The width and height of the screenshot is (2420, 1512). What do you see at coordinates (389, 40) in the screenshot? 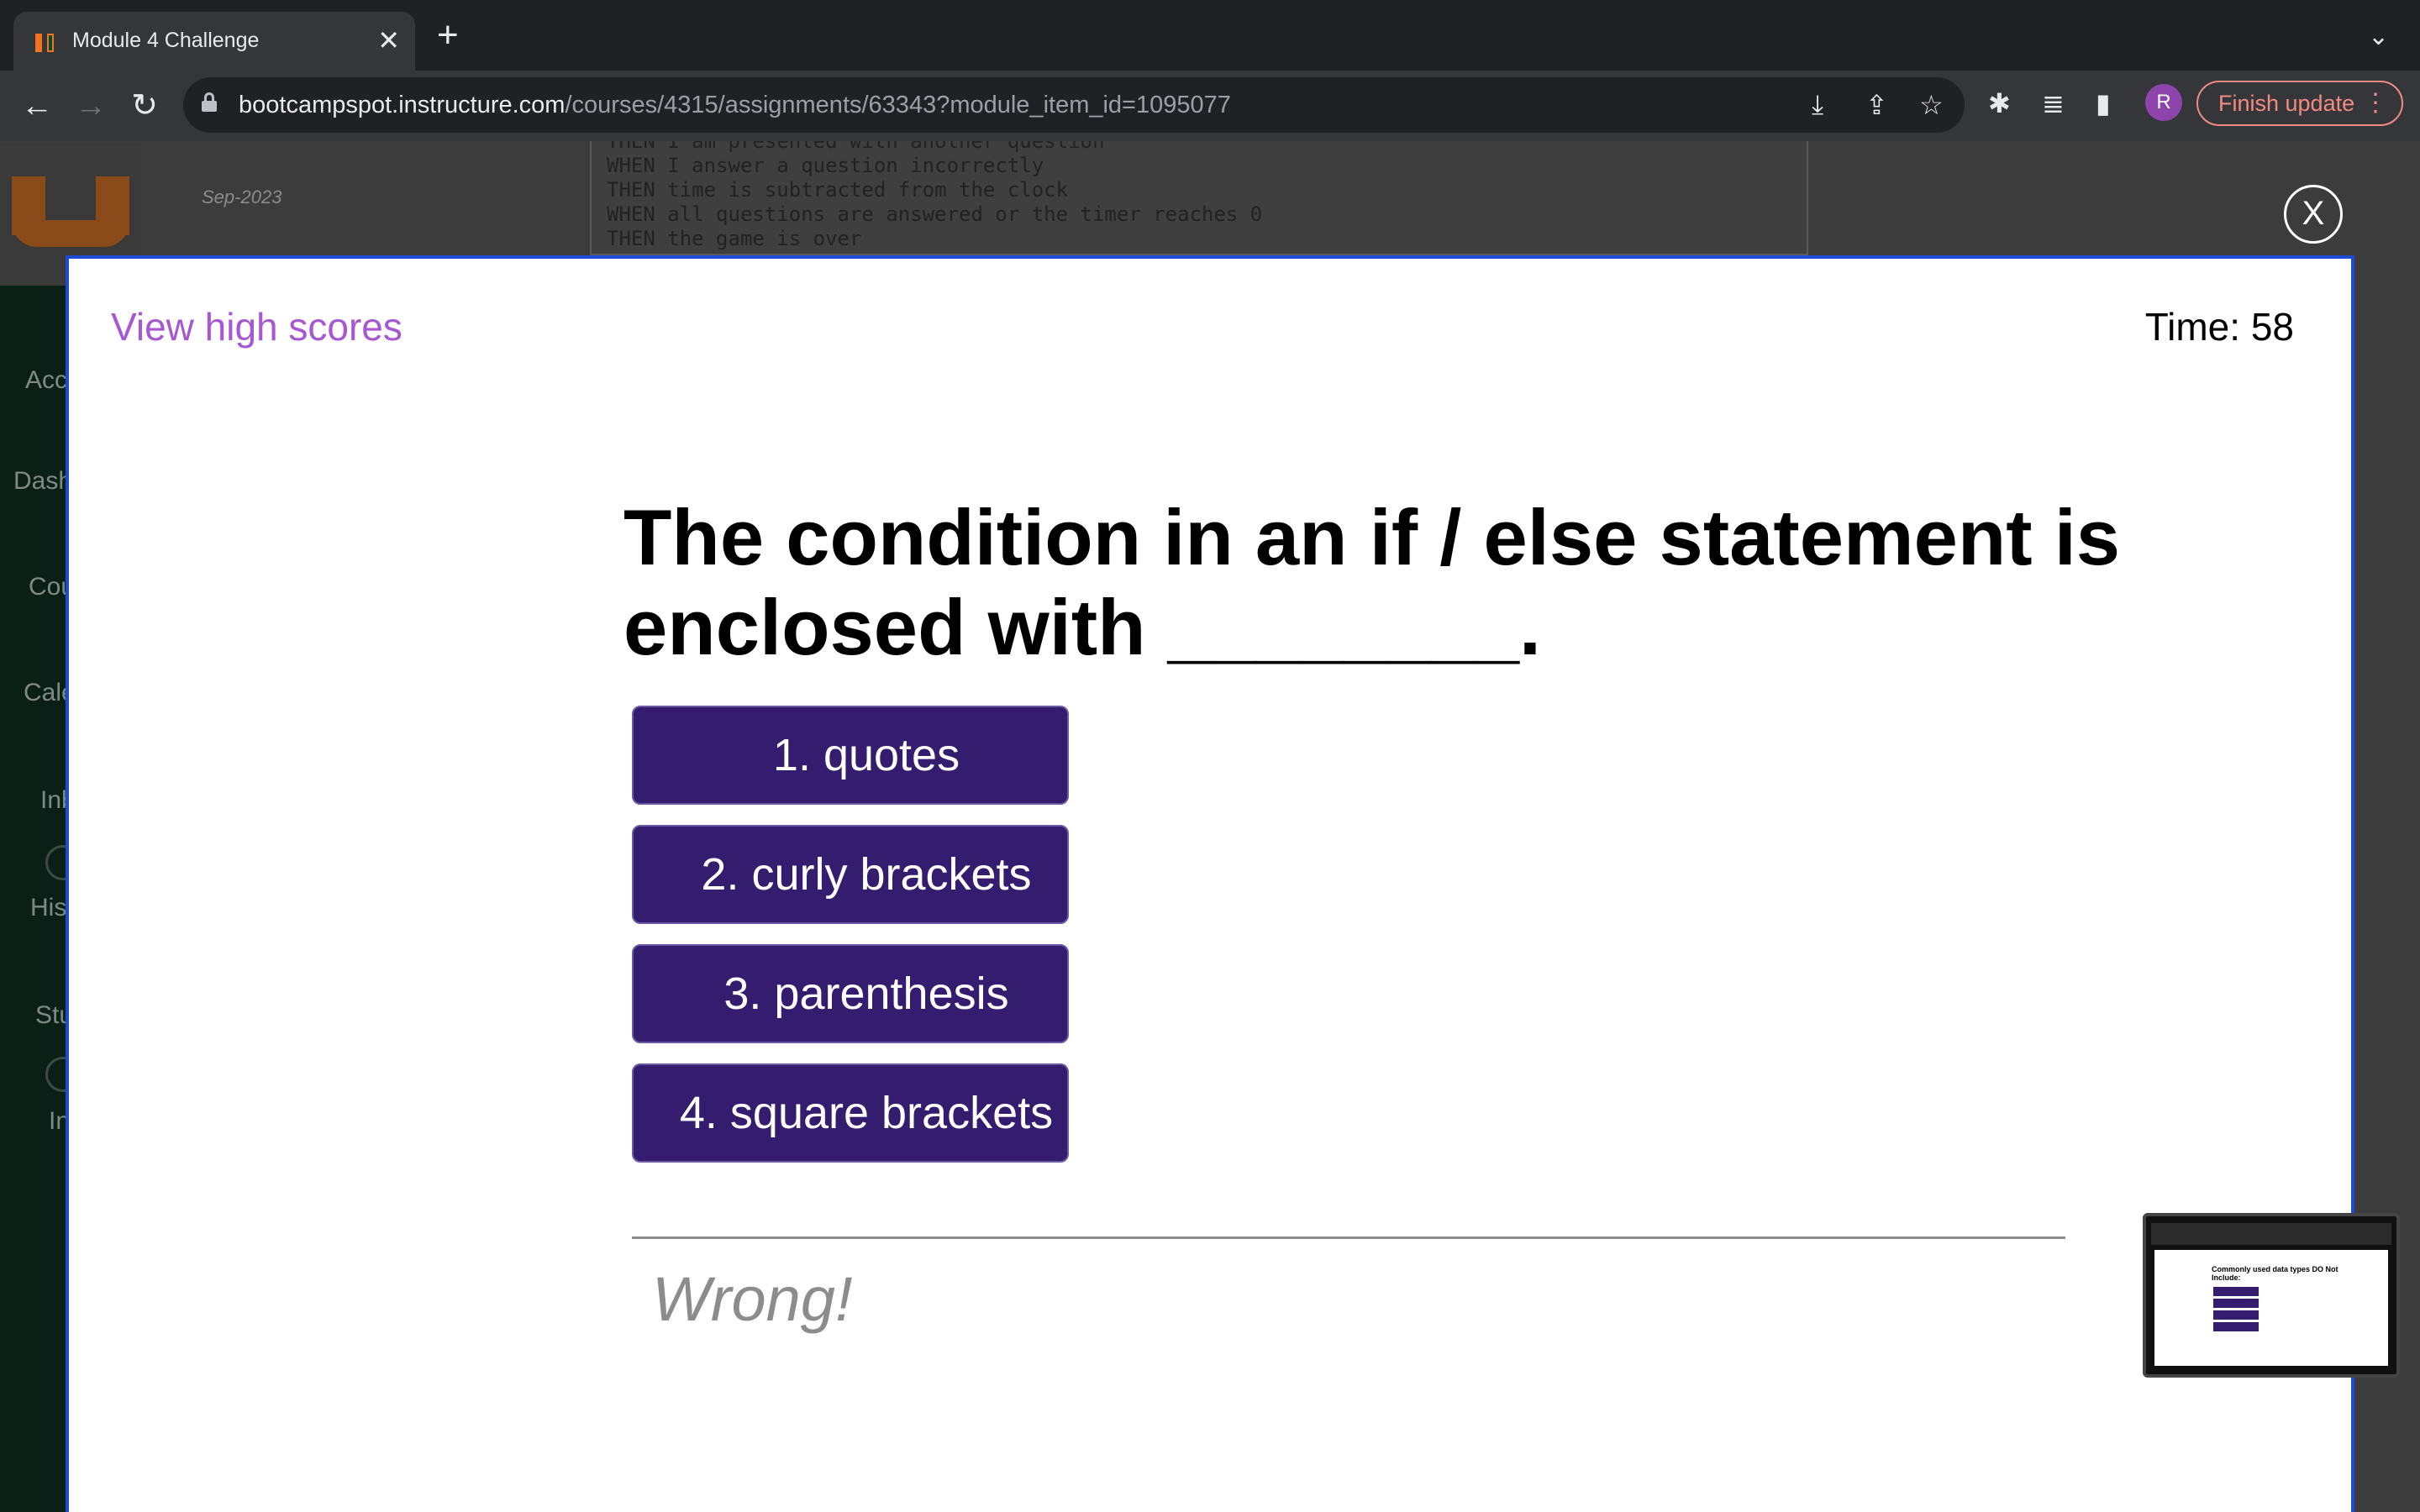
I see `tab-close-icon: ✕` at bounding box center [389, 40].